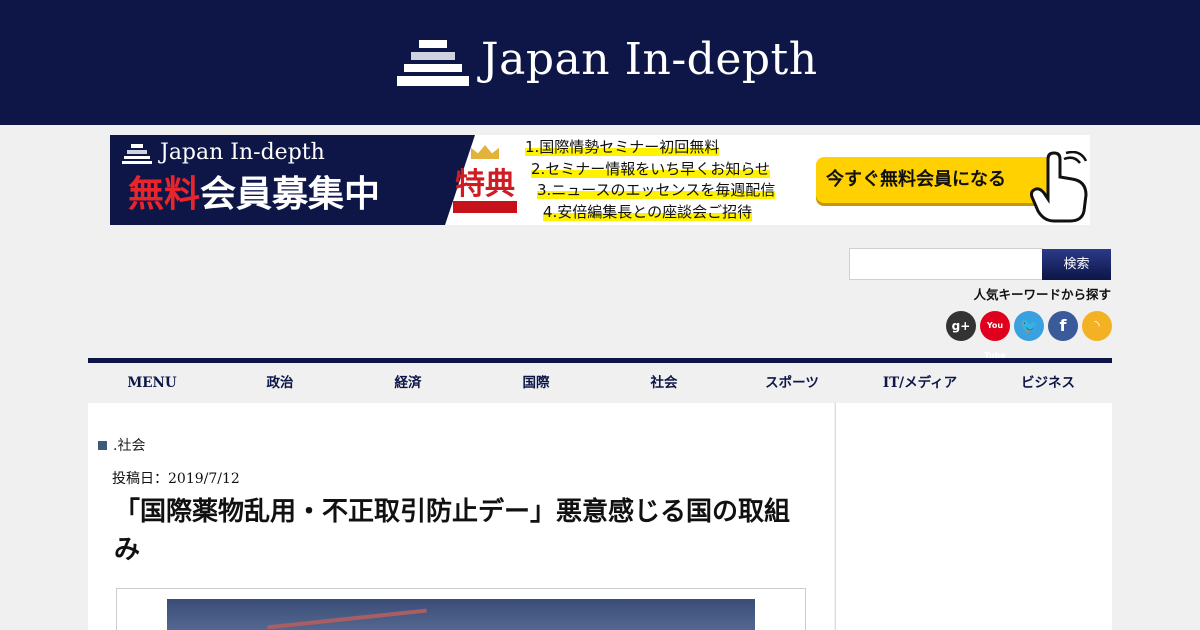  Describe the element at coordinates (485, 152) in the screenshot. I see `crown-icon` at that location.